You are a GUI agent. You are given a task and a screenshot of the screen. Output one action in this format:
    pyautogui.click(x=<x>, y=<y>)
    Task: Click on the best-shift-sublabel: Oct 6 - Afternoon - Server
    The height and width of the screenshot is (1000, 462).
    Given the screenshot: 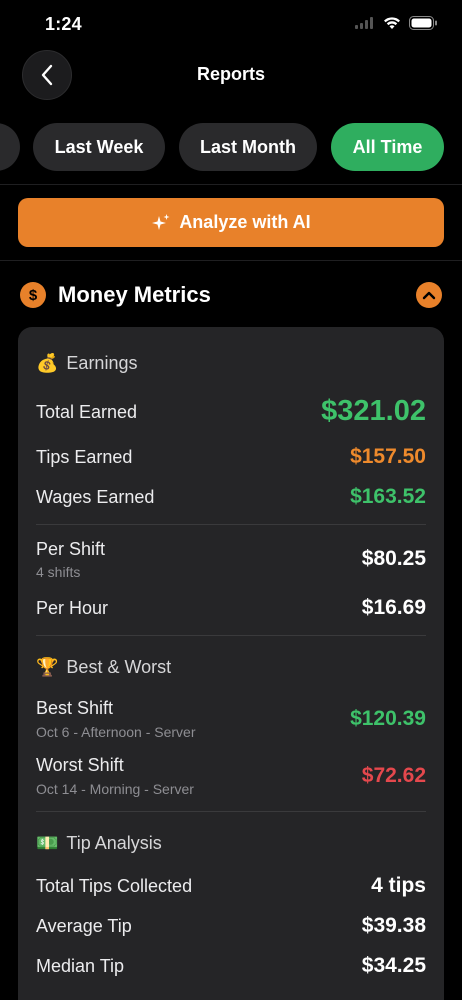 What is the action you would take?
    pyautogui.click(x=116, y=732)
    